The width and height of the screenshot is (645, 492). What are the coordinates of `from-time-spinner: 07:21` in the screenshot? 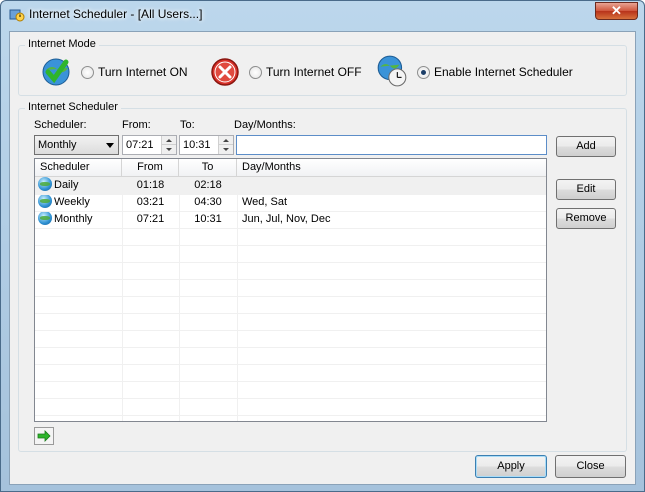 It's located at (149, 145).